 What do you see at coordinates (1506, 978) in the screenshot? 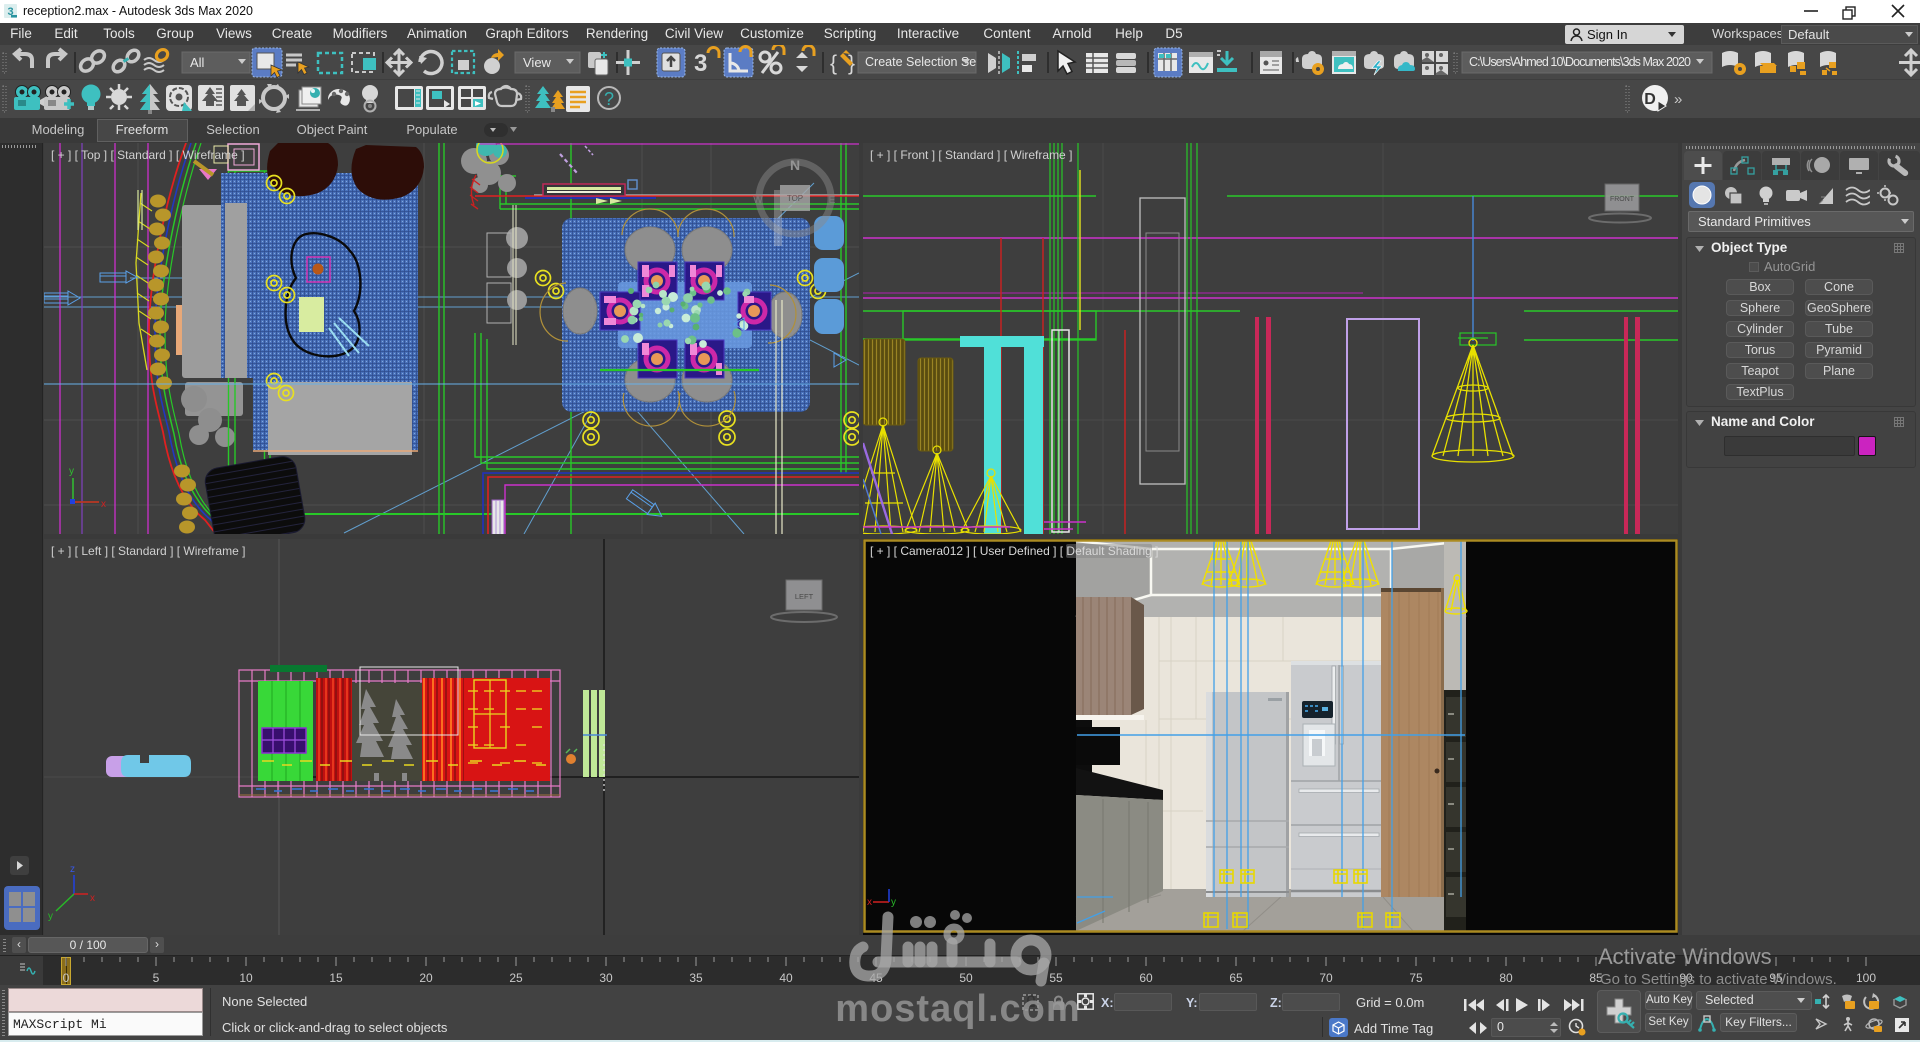
I see `svg-text: 80` at bounding box center [1506, 978].